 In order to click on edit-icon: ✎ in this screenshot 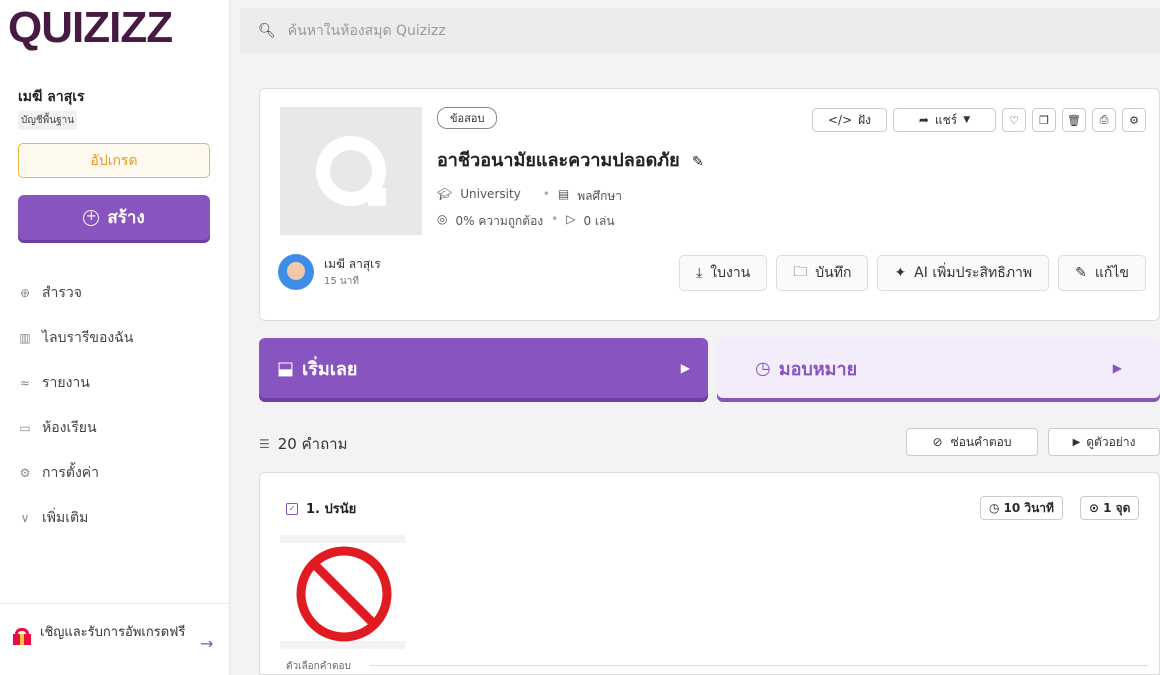, I will do `click(1081, 273)`.